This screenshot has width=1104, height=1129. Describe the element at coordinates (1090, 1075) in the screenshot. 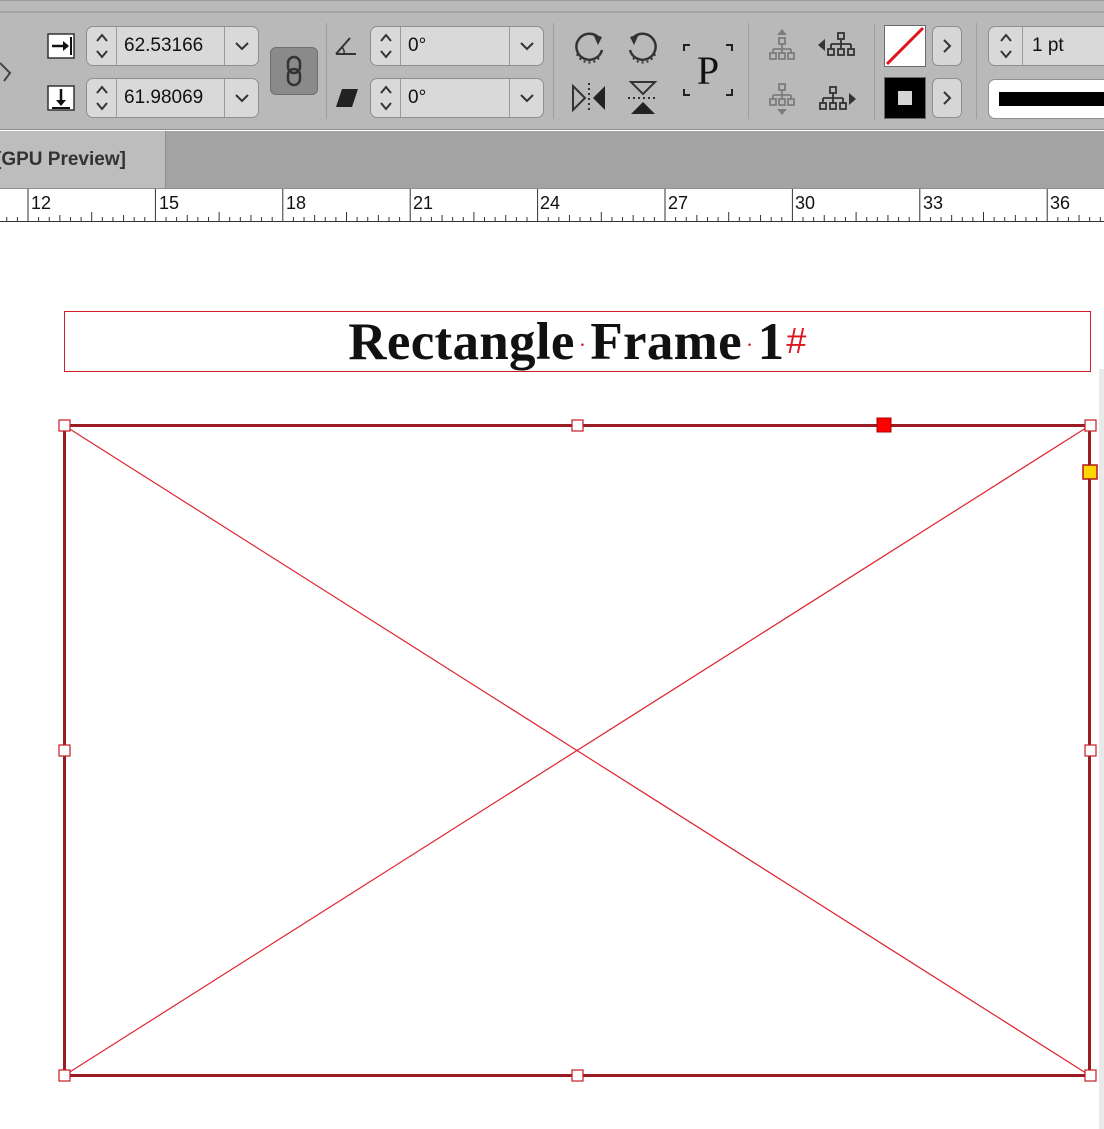

I see `handle-bottom-right` at that location.